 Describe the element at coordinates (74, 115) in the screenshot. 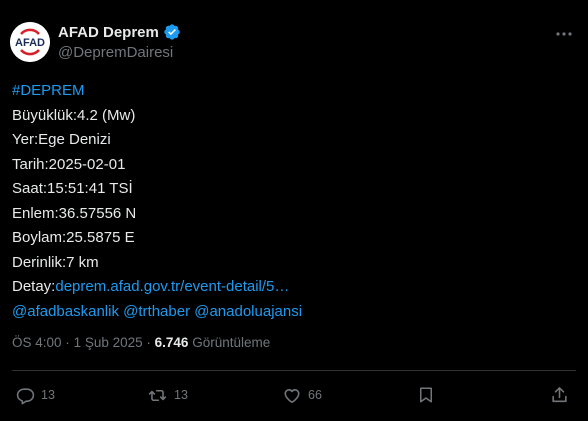

I see `tweet-line-magnitude: Büyüklük:4.2 (Mw)` at that location.